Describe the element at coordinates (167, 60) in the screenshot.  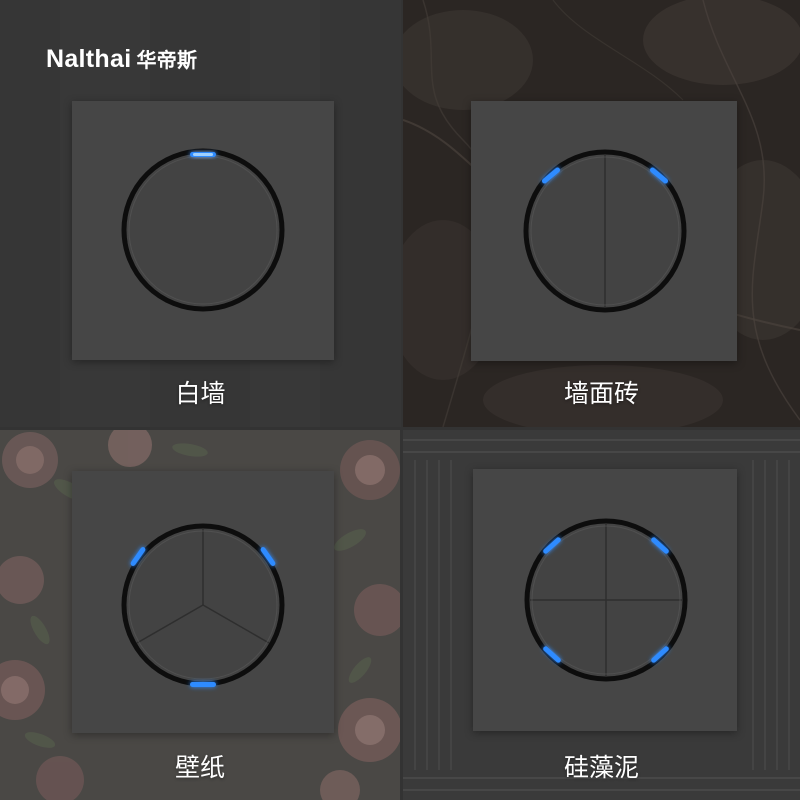
I see `brand-name-cn: 华帝斯` at that location.